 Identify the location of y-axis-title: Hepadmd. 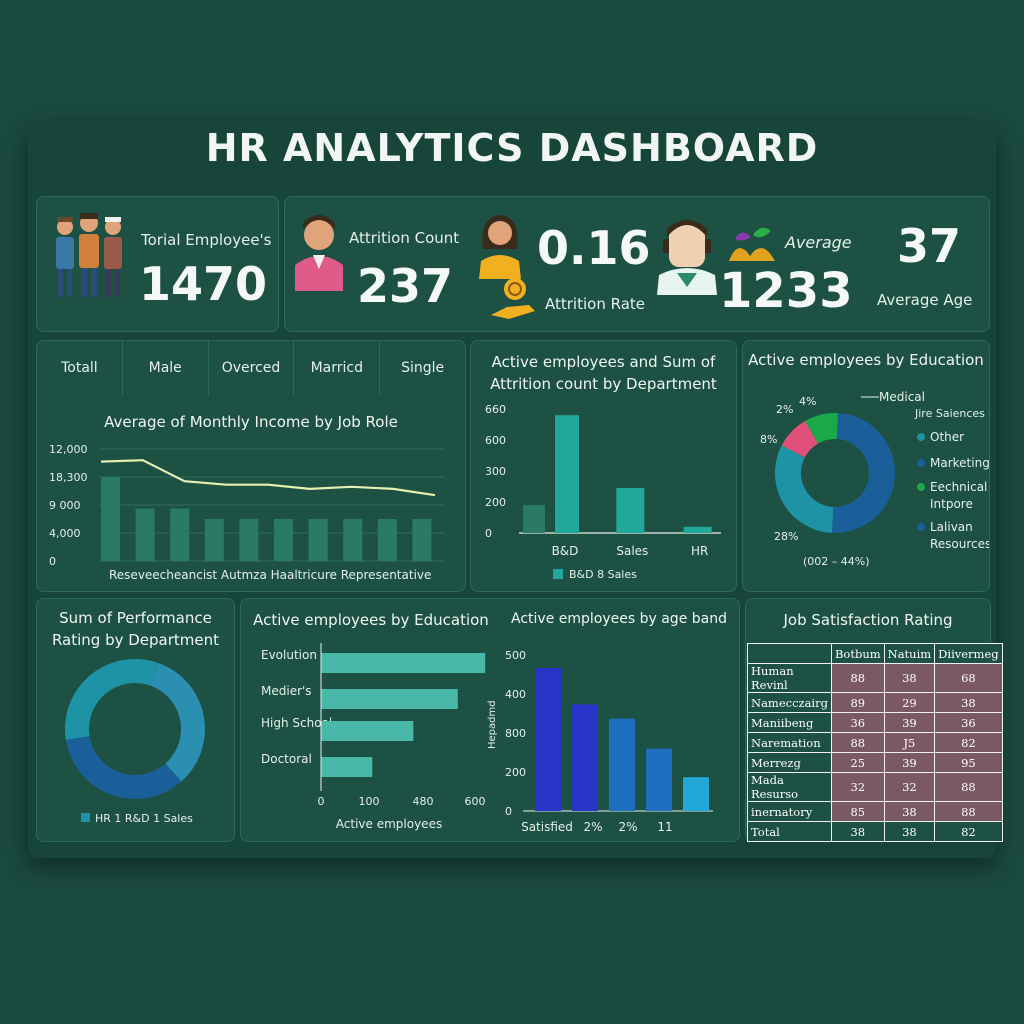
(492, 724).